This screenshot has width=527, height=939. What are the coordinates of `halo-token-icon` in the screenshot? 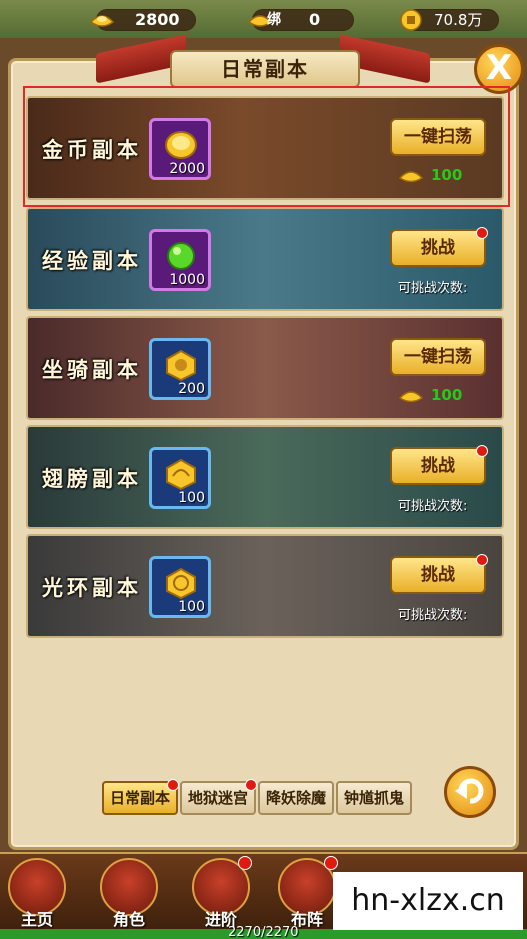 It's located at (181, 583).